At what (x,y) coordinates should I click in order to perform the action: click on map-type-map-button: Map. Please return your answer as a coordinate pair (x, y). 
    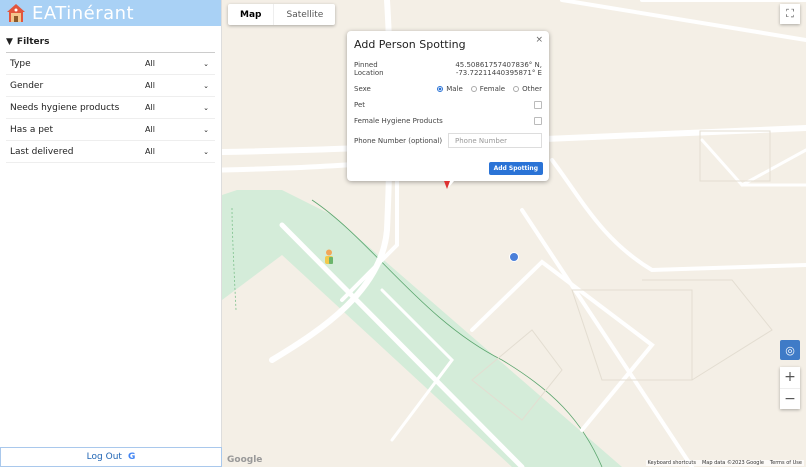
    Looking at the image, I should click on (251, 14).